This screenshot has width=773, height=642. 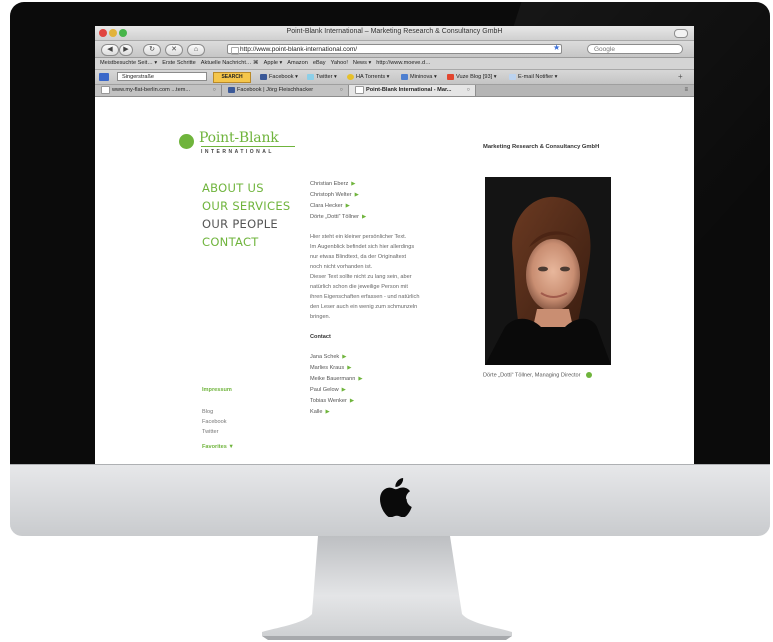 What do you see at coordinates (350, 76) in the screenshot?
I see `torrent-icon` at bounding box center [350, 76].